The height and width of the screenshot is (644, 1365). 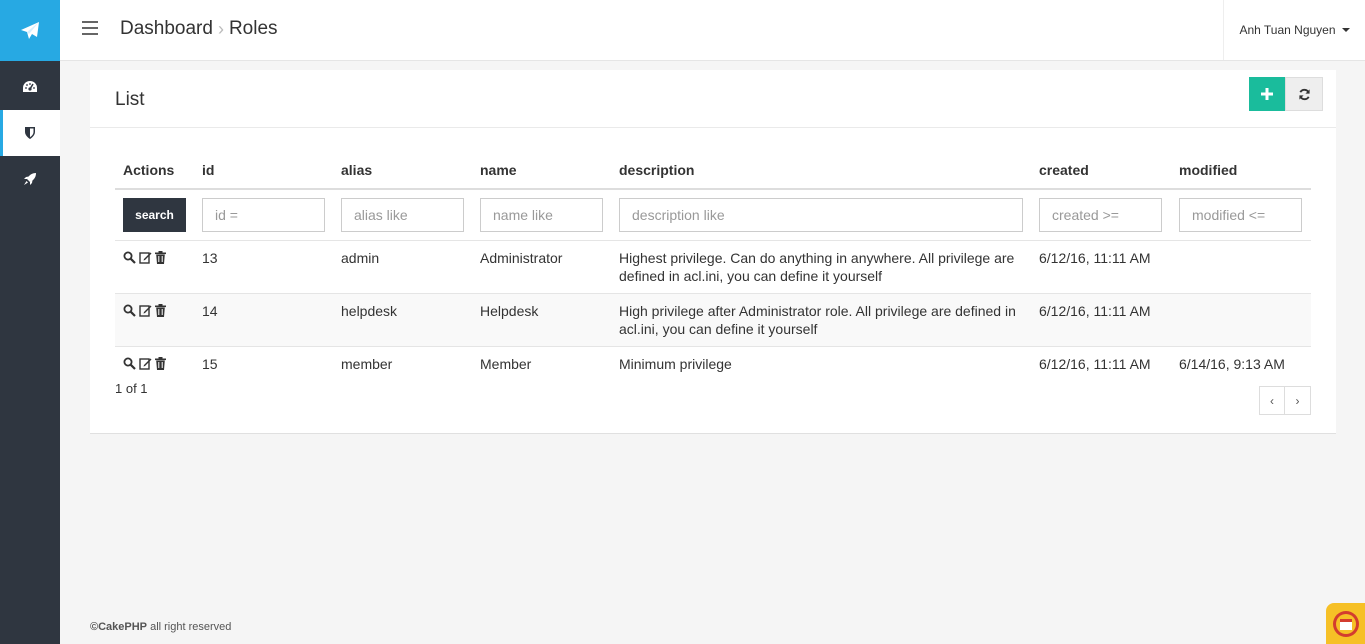 I want to click on cell-alias: admin, so click(x=402, y=267).